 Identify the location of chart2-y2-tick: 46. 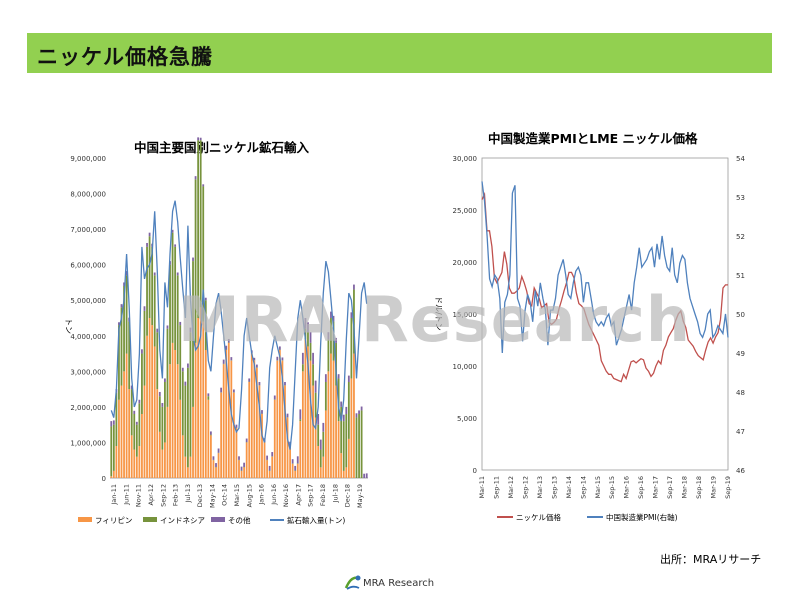
(740, 471).